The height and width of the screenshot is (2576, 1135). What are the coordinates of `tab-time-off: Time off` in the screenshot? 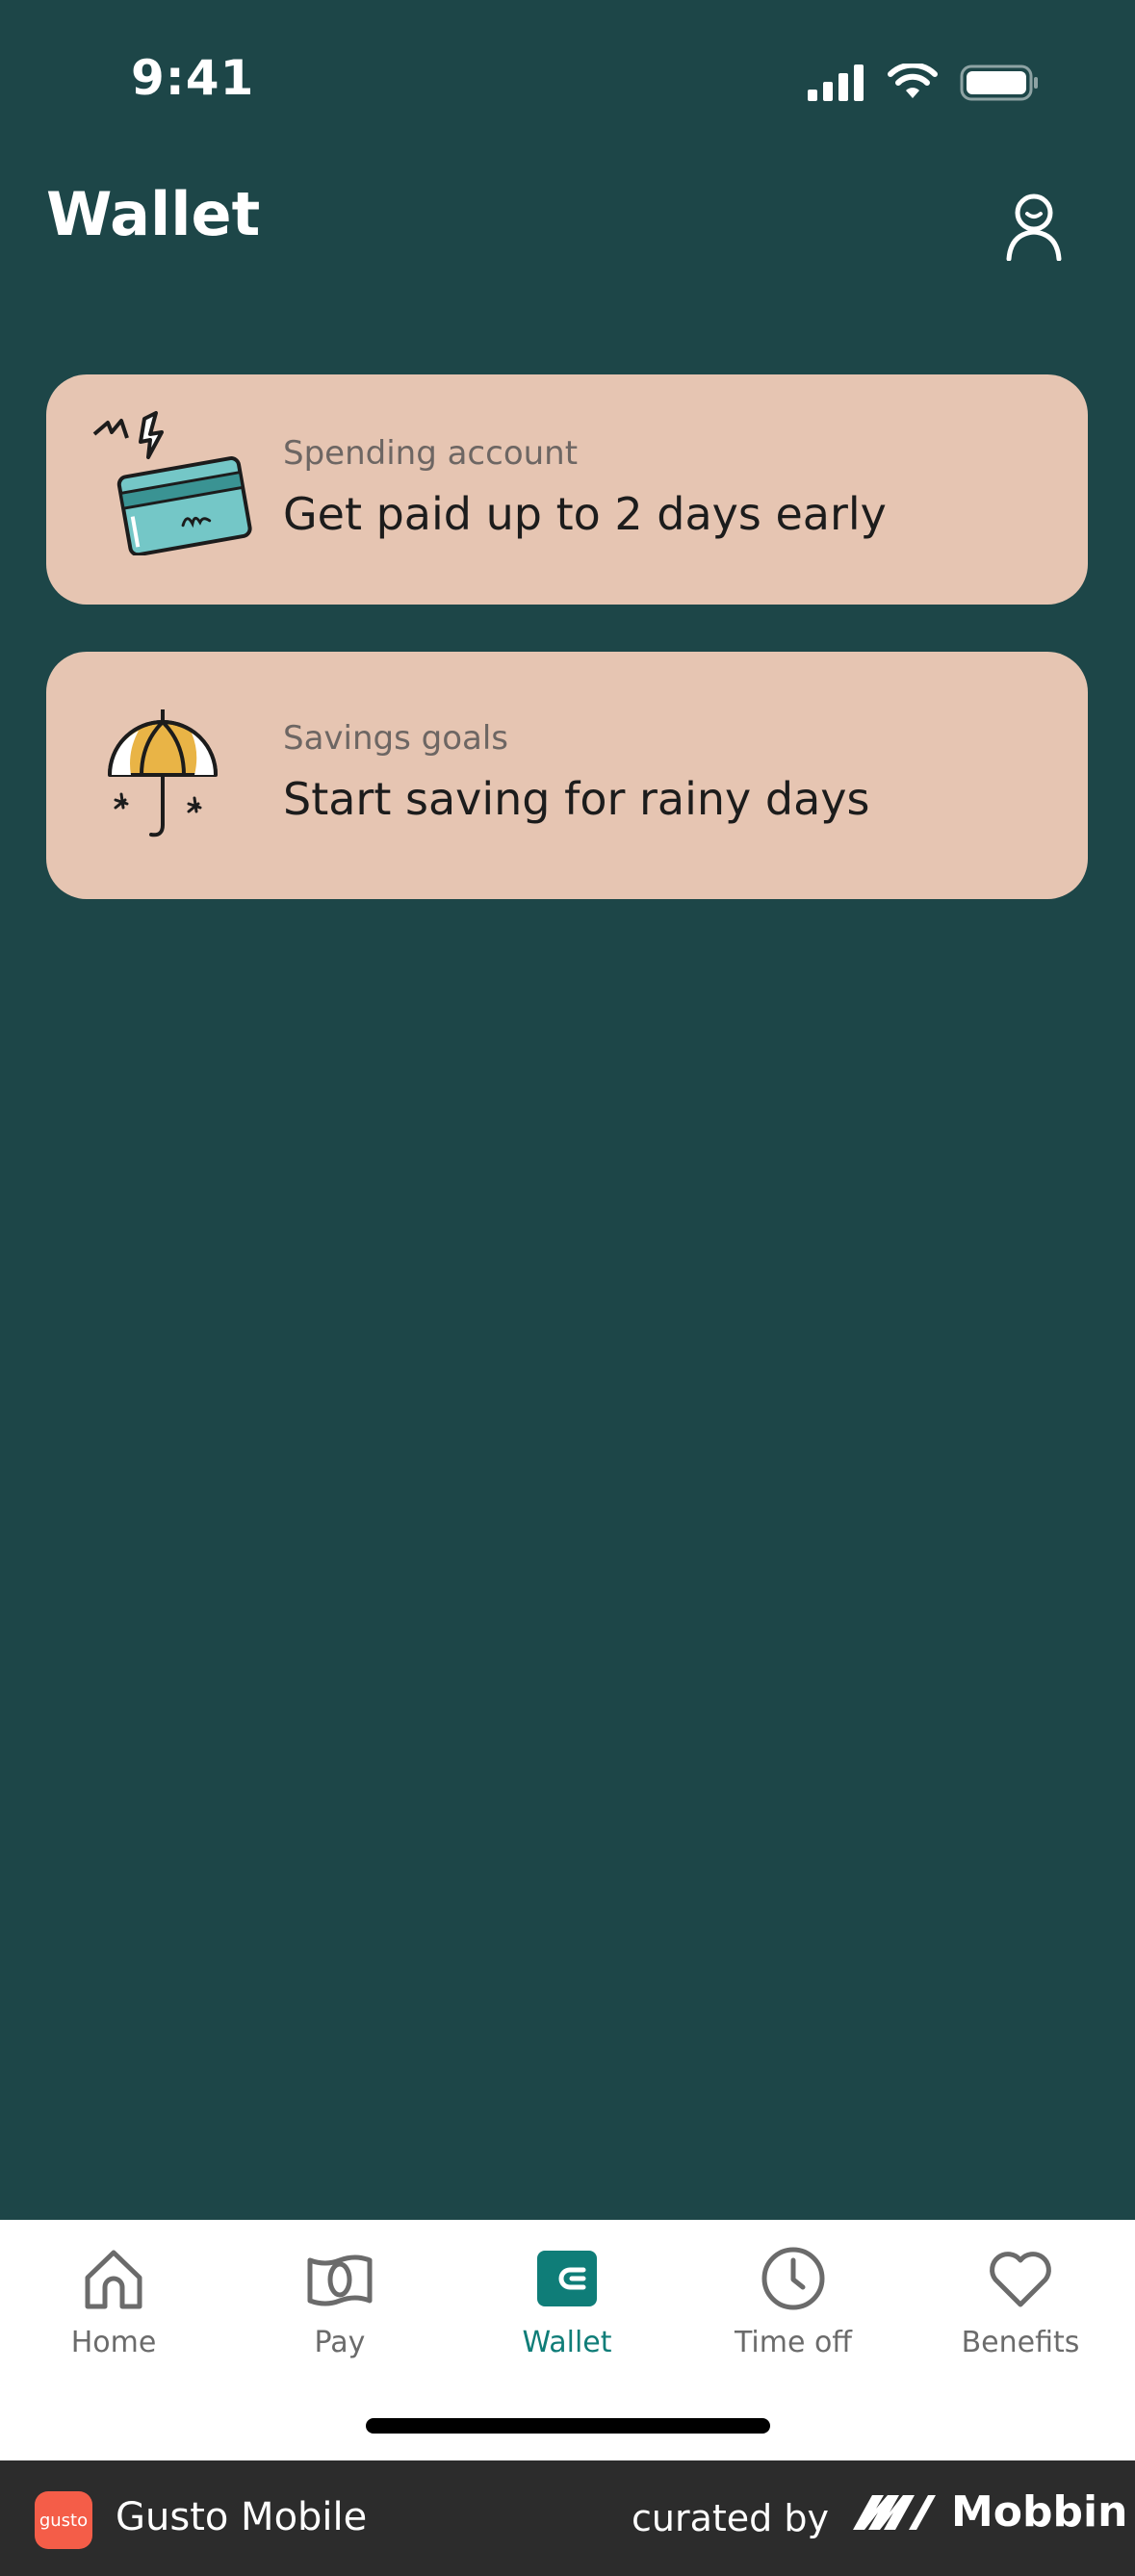 It's located at (793, 2302).